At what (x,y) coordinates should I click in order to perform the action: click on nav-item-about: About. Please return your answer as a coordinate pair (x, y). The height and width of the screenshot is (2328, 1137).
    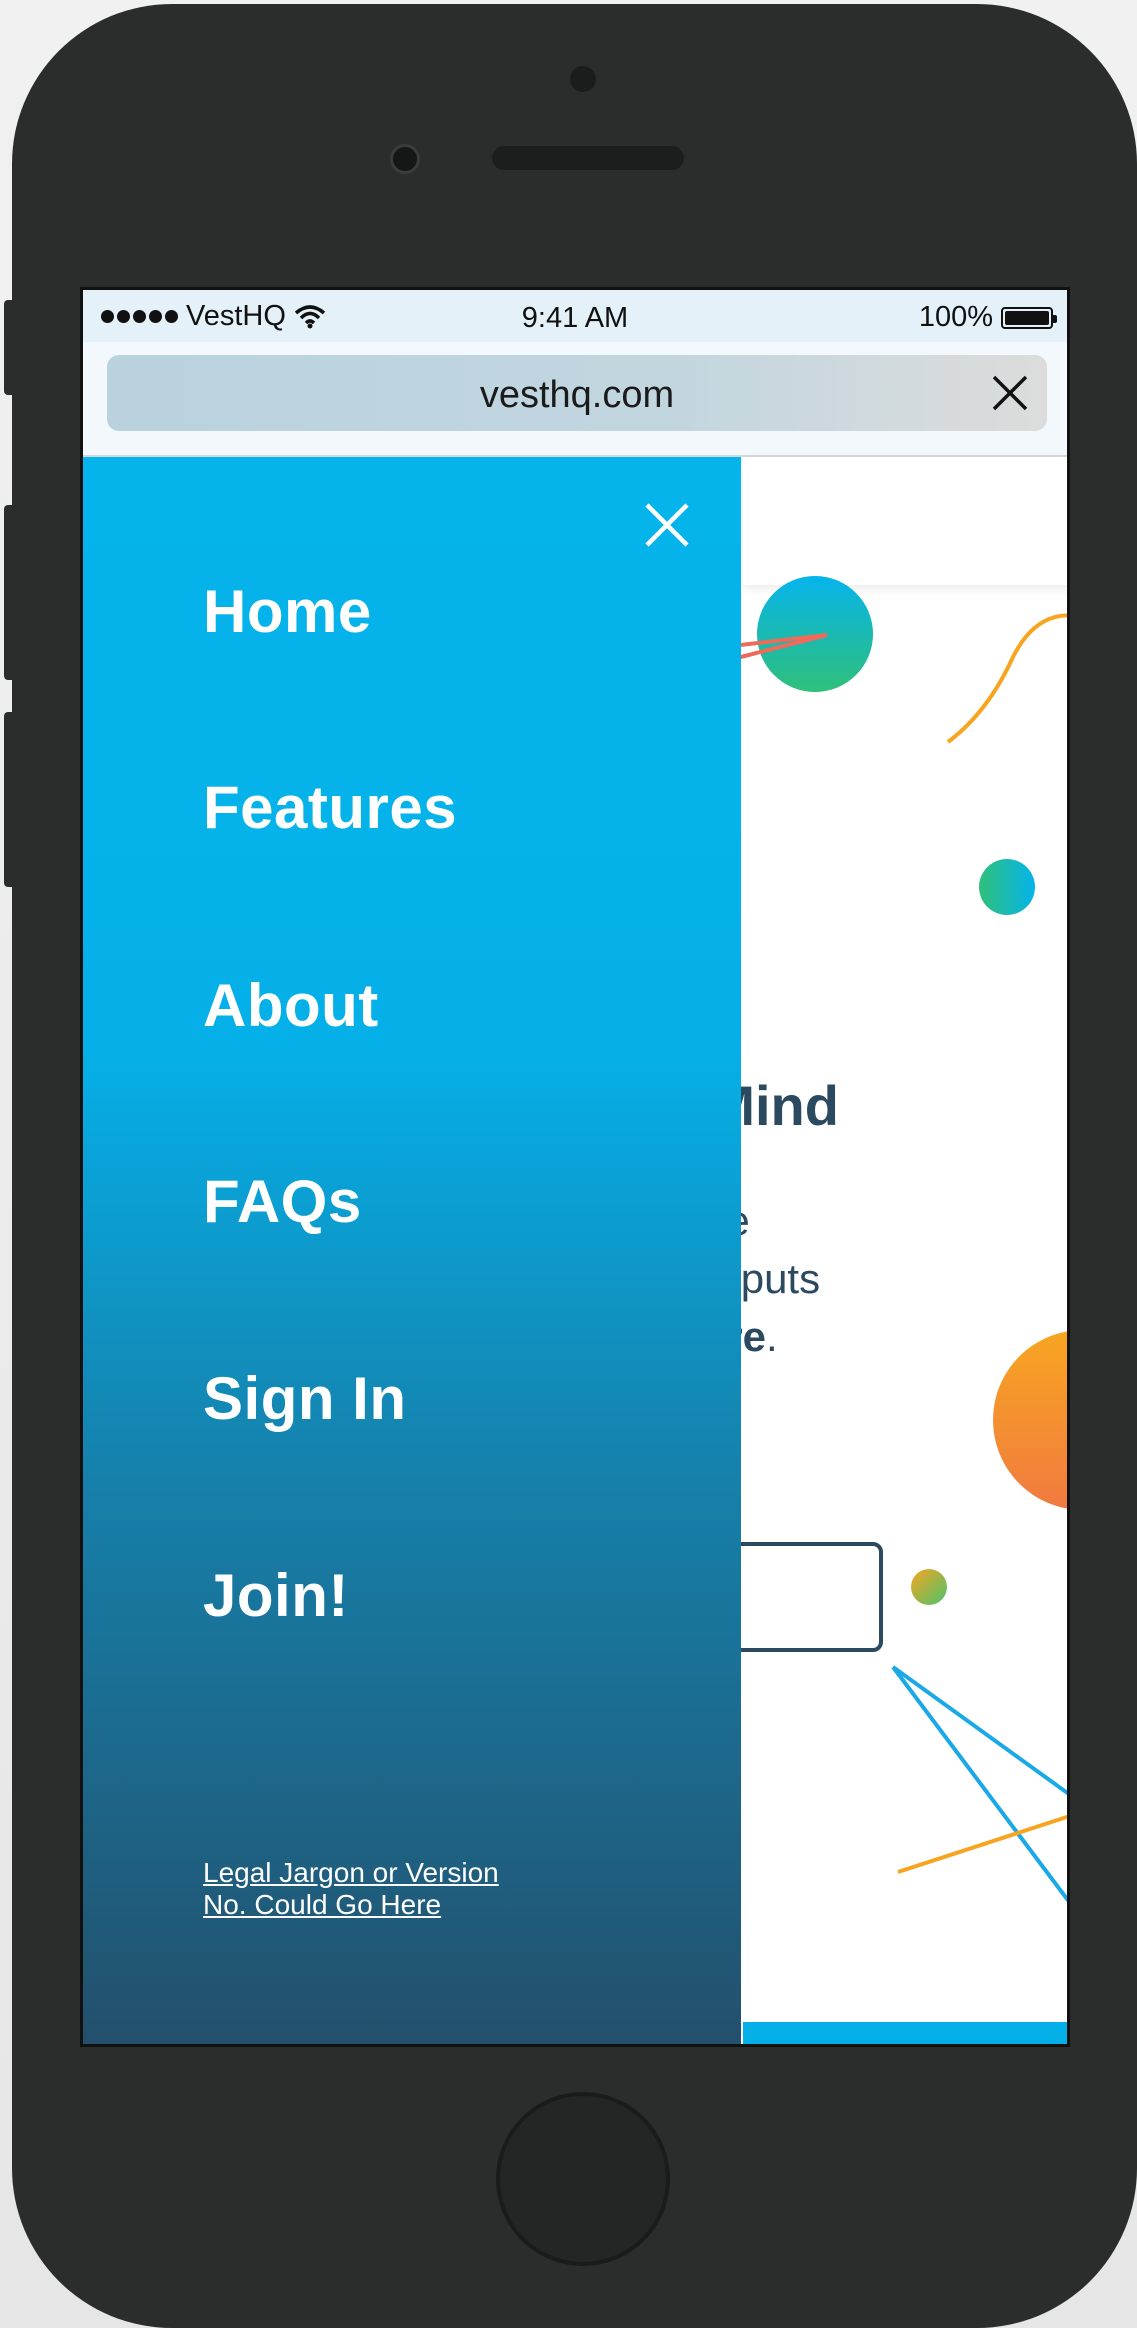
    Looking at the image, I should click on (291, 1005).